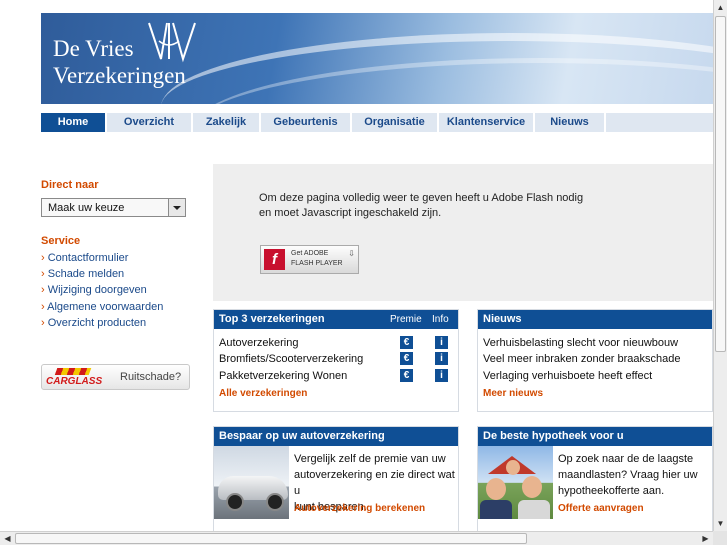 Image resolution: width=727 pixels, height=545 pixels. I want to click on service-link-label: Overzicht producten, so click(97, 323).